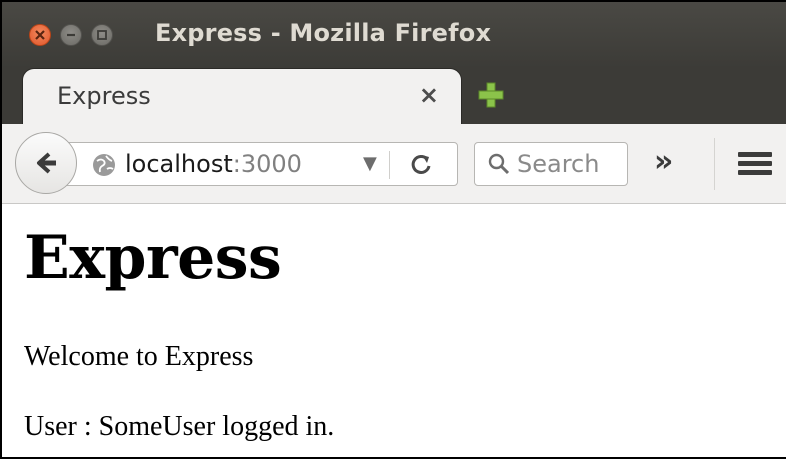 This screenshot has width=786, height=459. Describe the element at coordinates (558, 164) in the screenshot. I see `search-input: Search` at that location.